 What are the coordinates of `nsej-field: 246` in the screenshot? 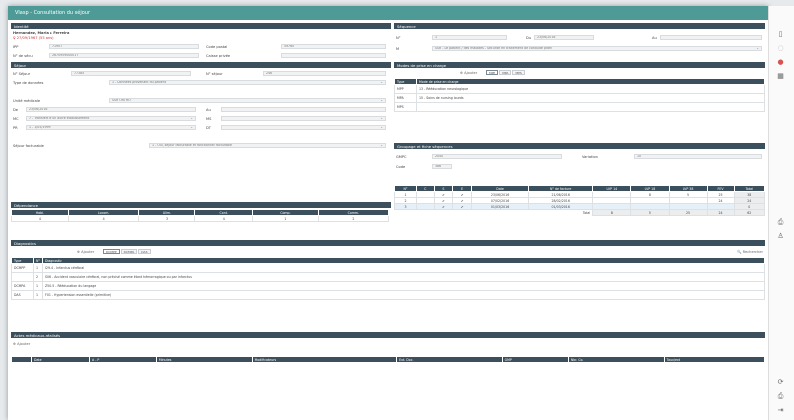 It's located at (324, 73).